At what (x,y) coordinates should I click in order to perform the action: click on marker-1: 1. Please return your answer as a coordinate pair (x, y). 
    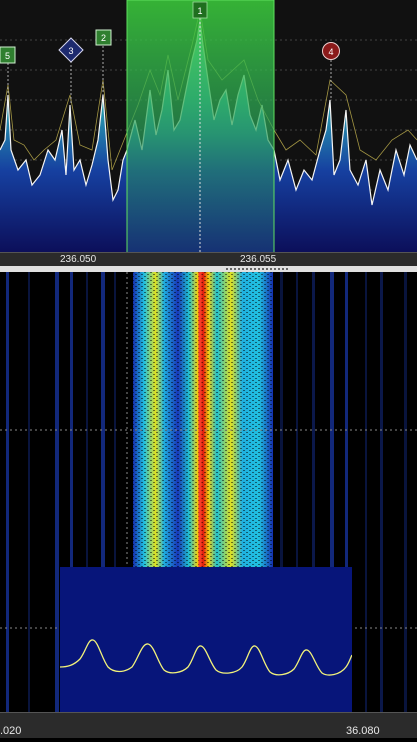
    Looking at the image, I should click on (200, 10).